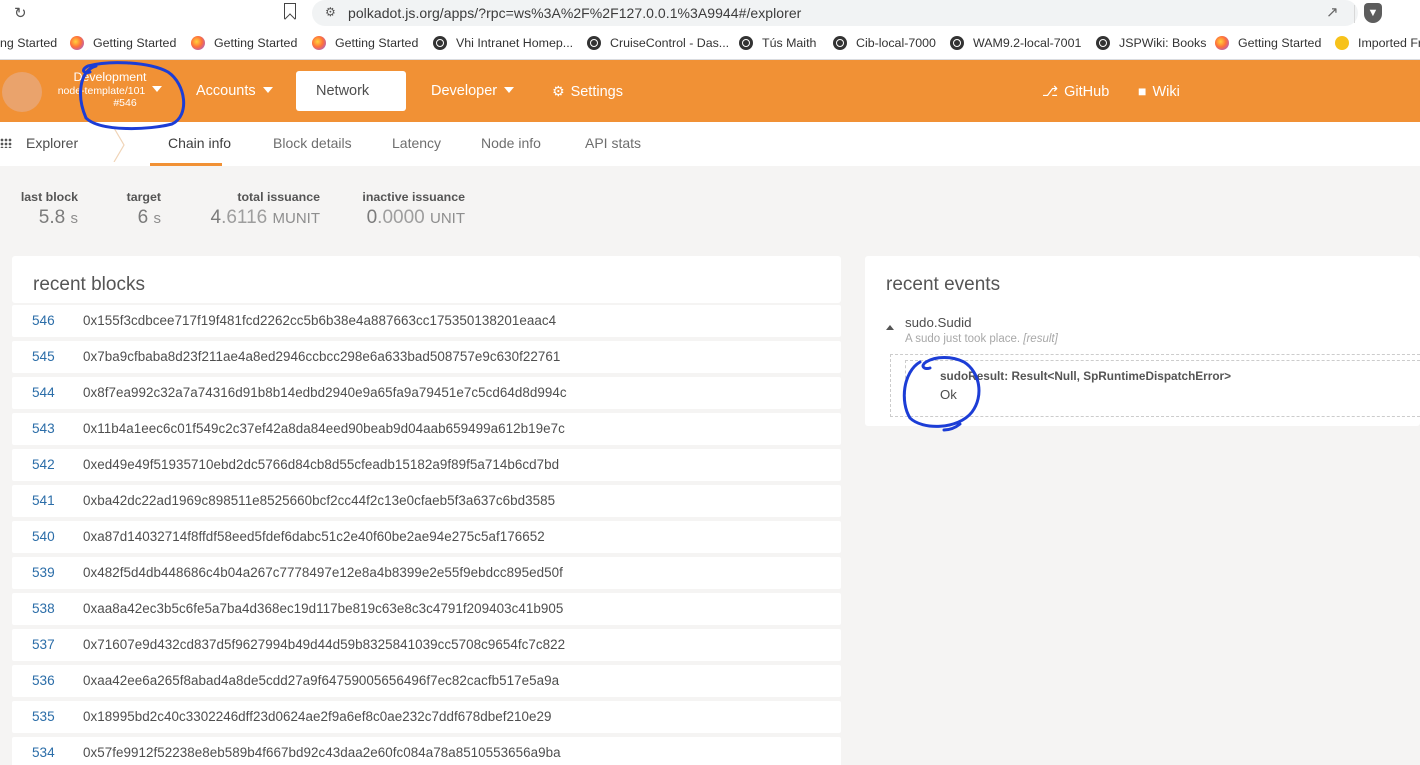 The height and width of the screenshot is (765, 1420). What do you see at coordinates (464, 91) in the screenshot?
I see `nav-label: Developer` at bounding box center [464, 91].